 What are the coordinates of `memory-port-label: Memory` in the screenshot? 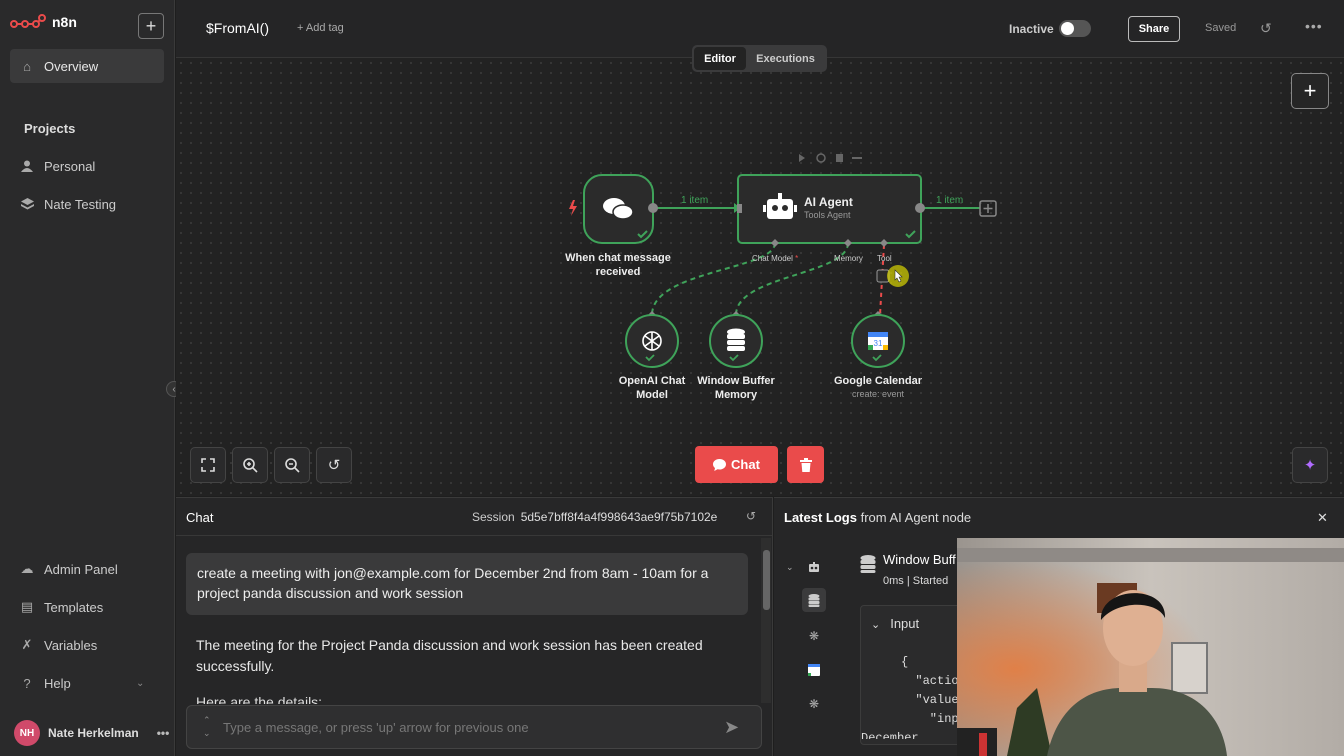 It's located at (848, 258).